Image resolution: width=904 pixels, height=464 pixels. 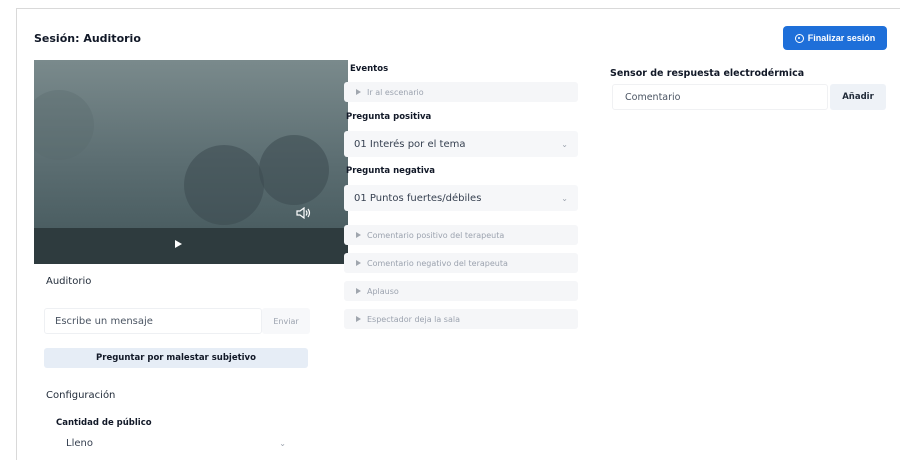 What do you see at coordinates (436, 235) in the screenshot?
I see `event-label: Comentario positivo del terapeuta` at bounding box center [436, 235].